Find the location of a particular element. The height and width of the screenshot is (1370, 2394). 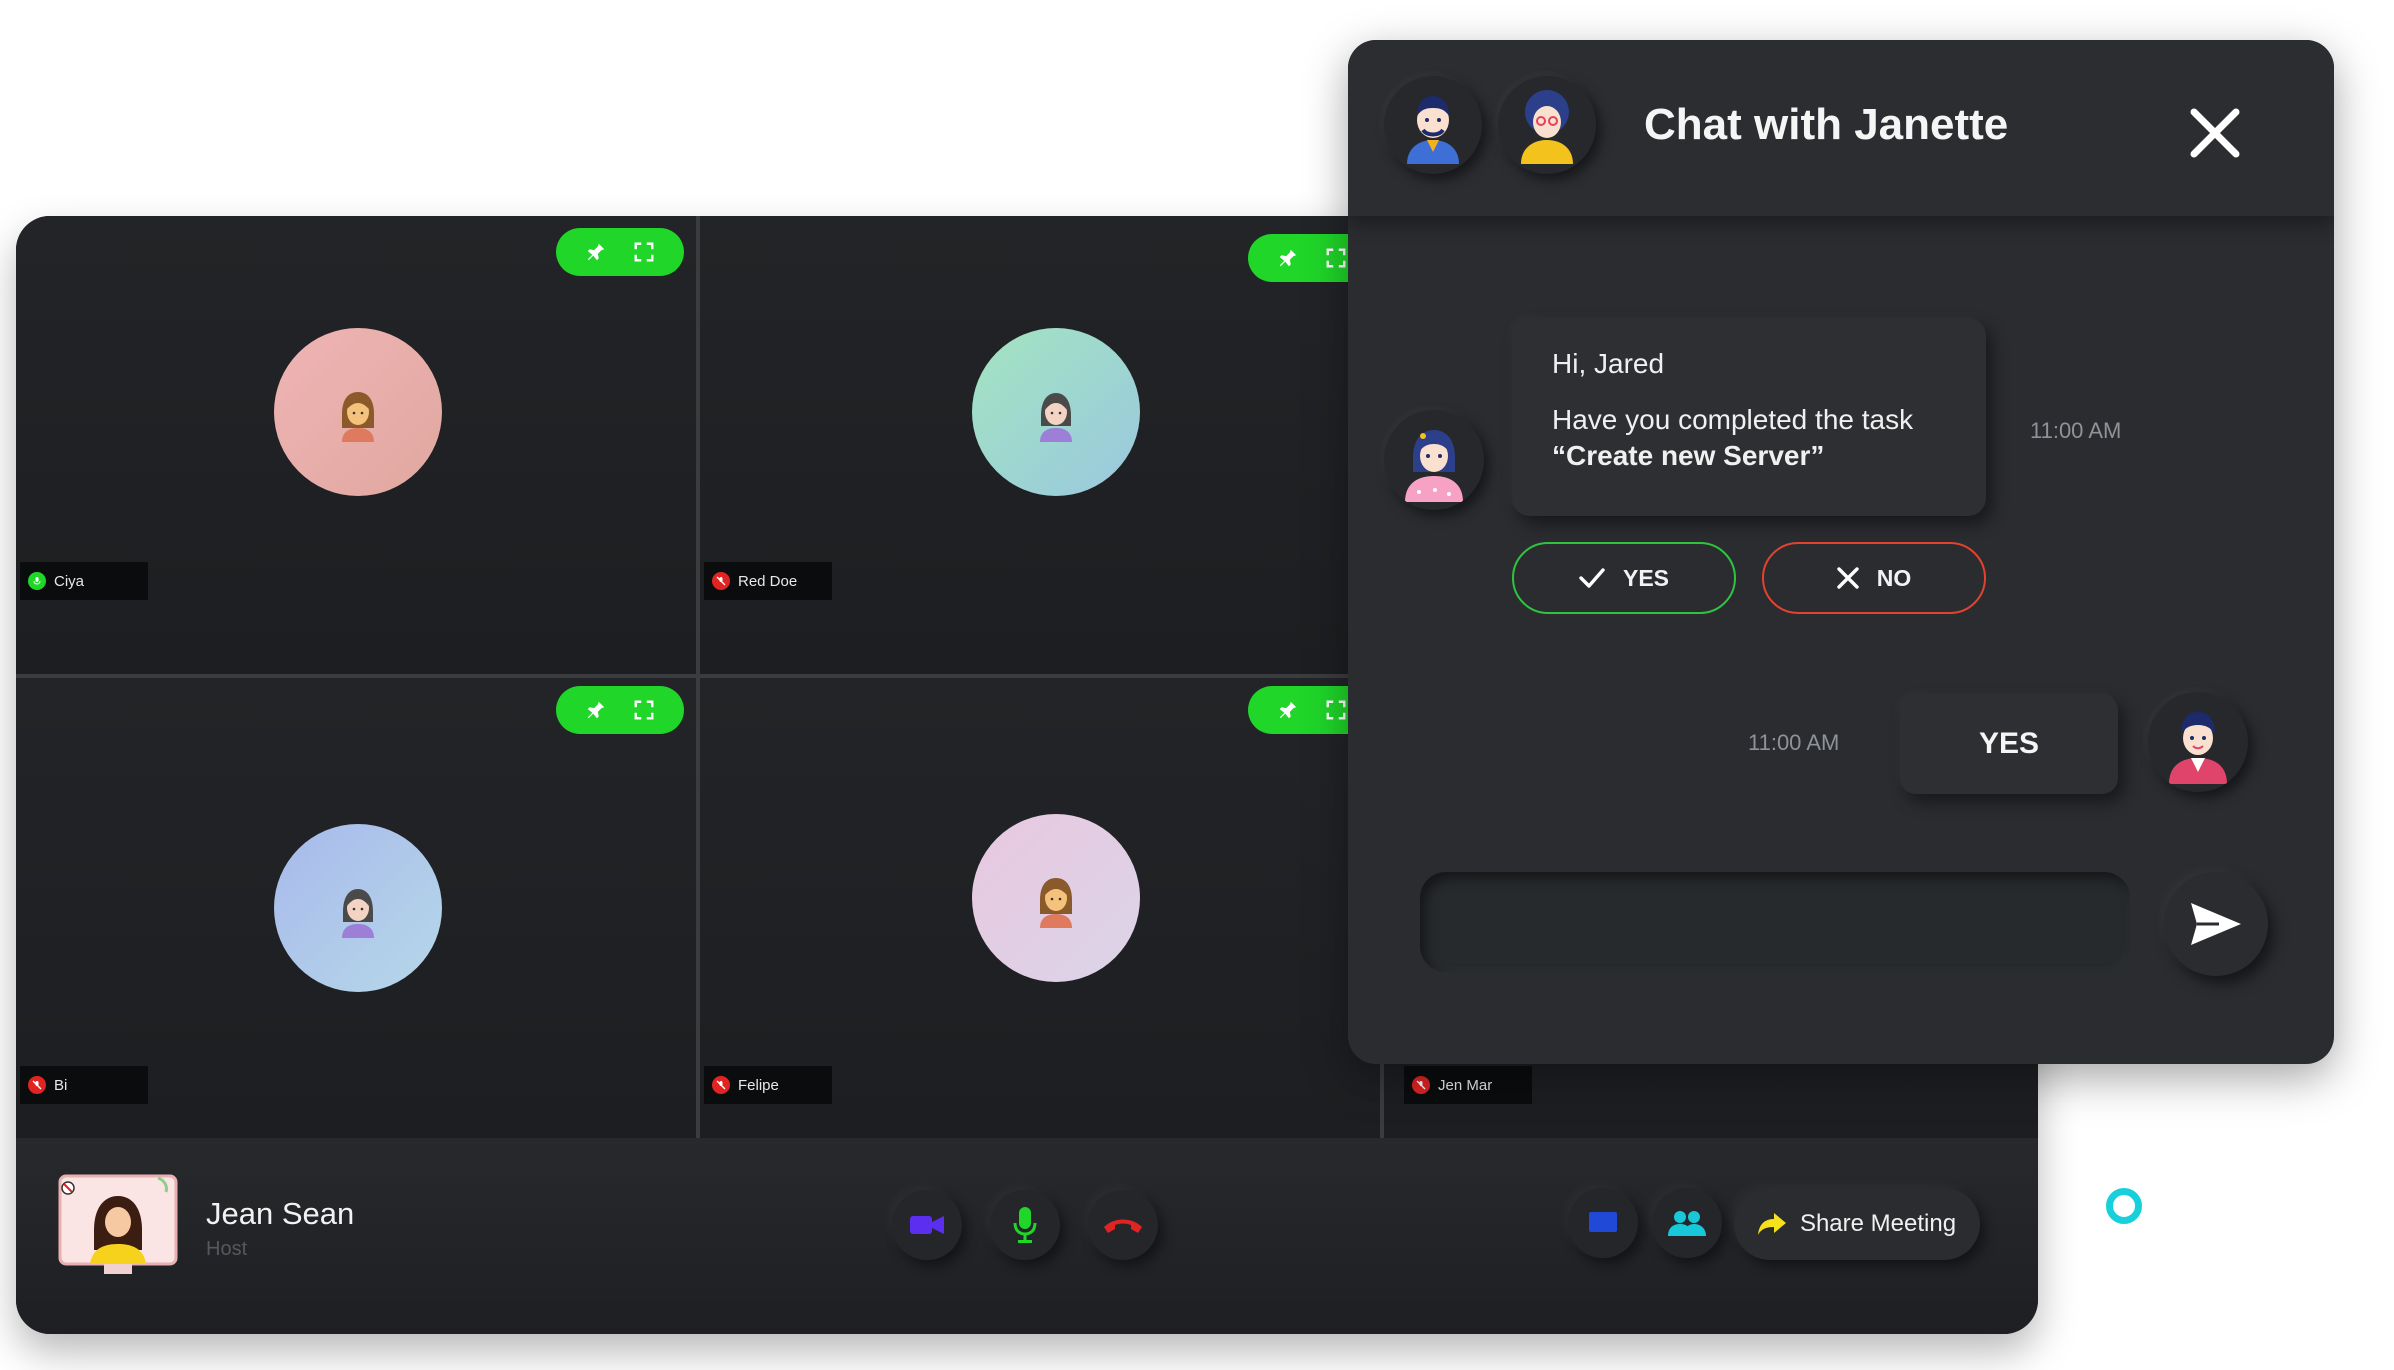

answer-no-button: NO is located at coordinates (1874, 578).